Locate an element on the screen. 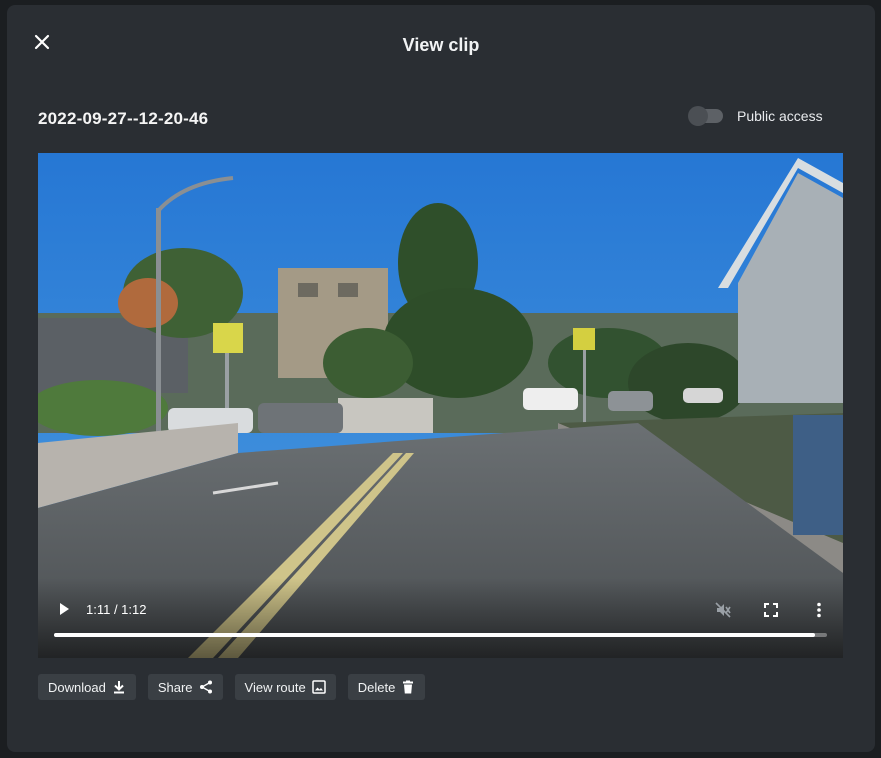 The width and height of the screenshot is (881, 758). time-display: 1:11 / 1:12 is located at coordinates (116, 609).